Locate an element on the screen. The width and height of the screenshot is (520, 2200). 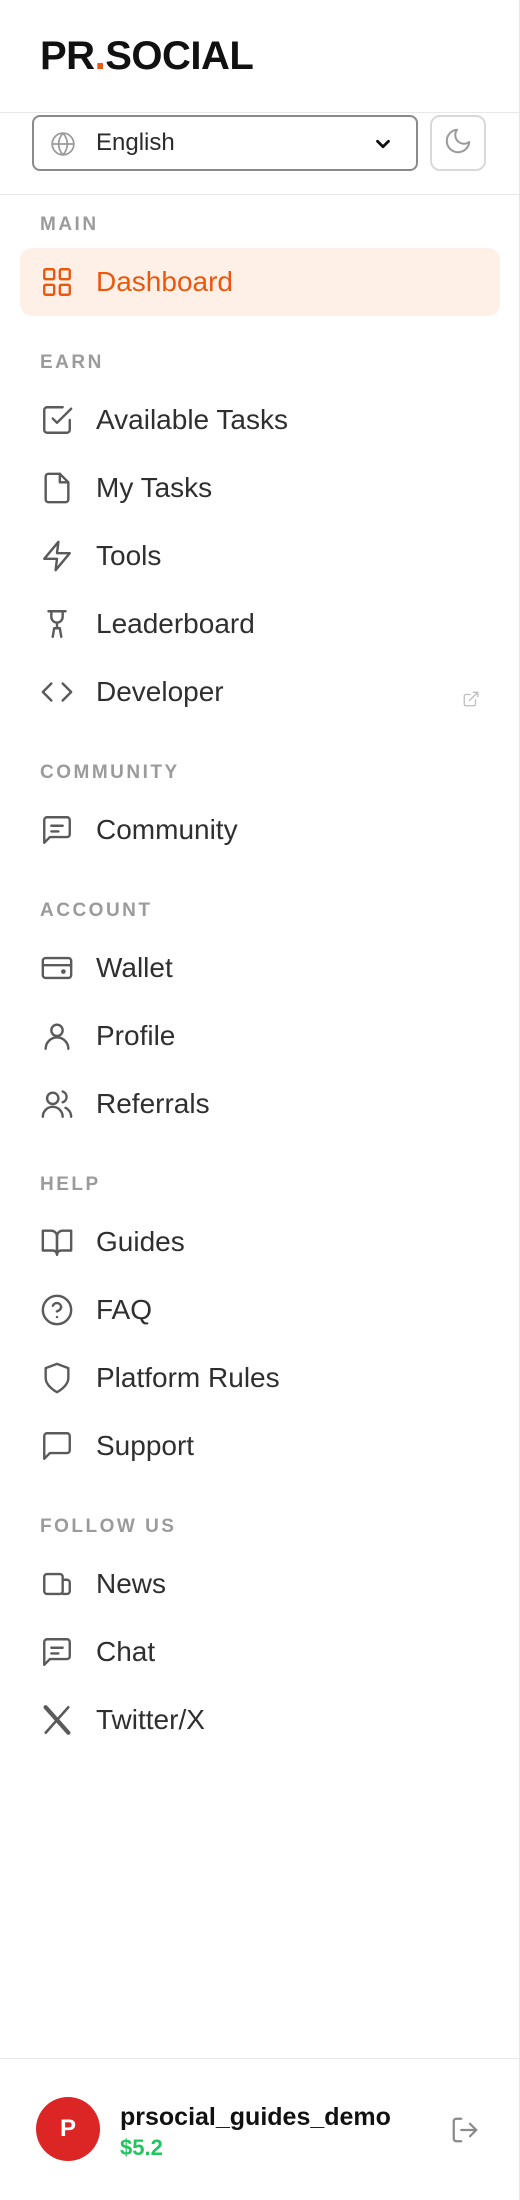
chat-bubble-icon is located at coordinates (57, 1446).